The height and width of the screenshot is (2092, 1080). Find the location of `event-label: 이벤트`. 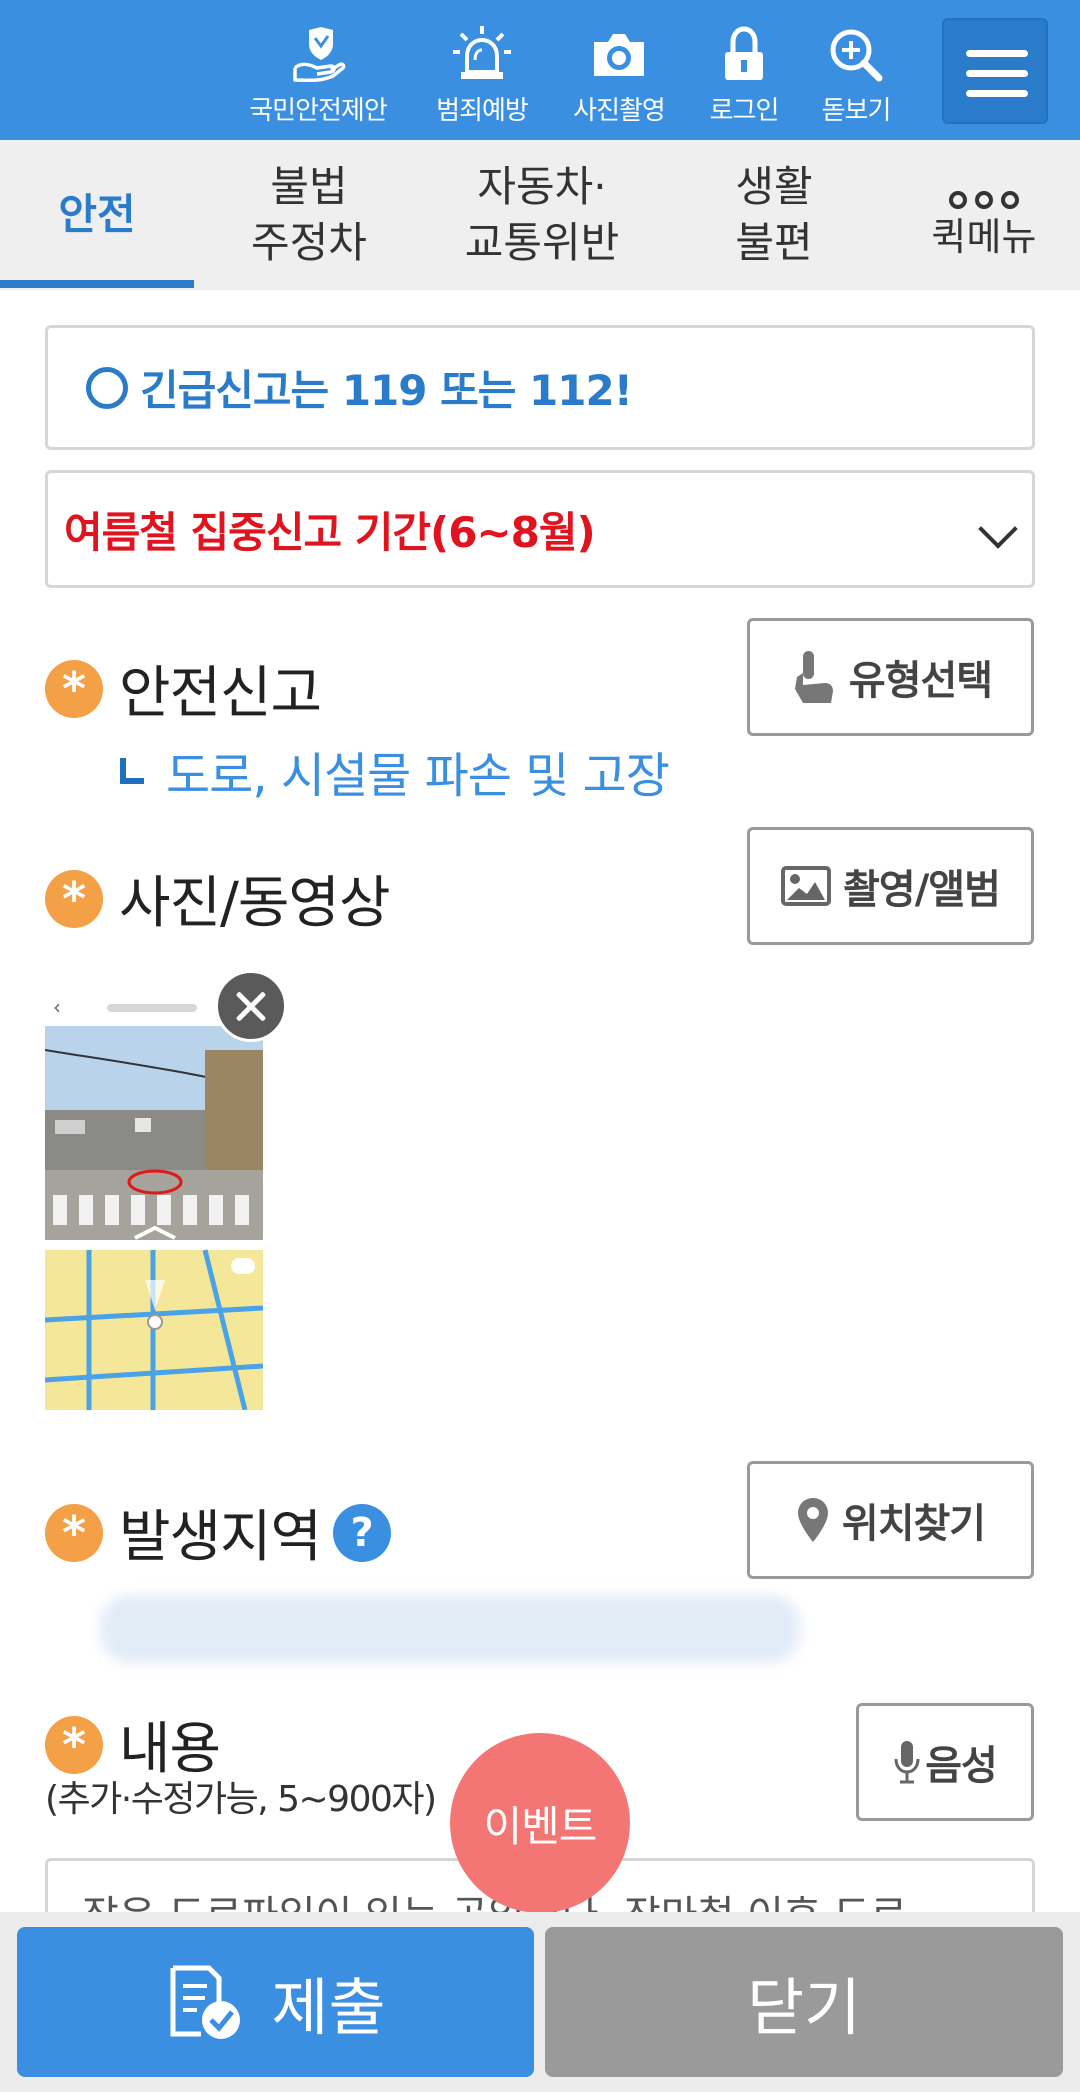

event-label: 이벤트 is located at coordinates (540, 1826).